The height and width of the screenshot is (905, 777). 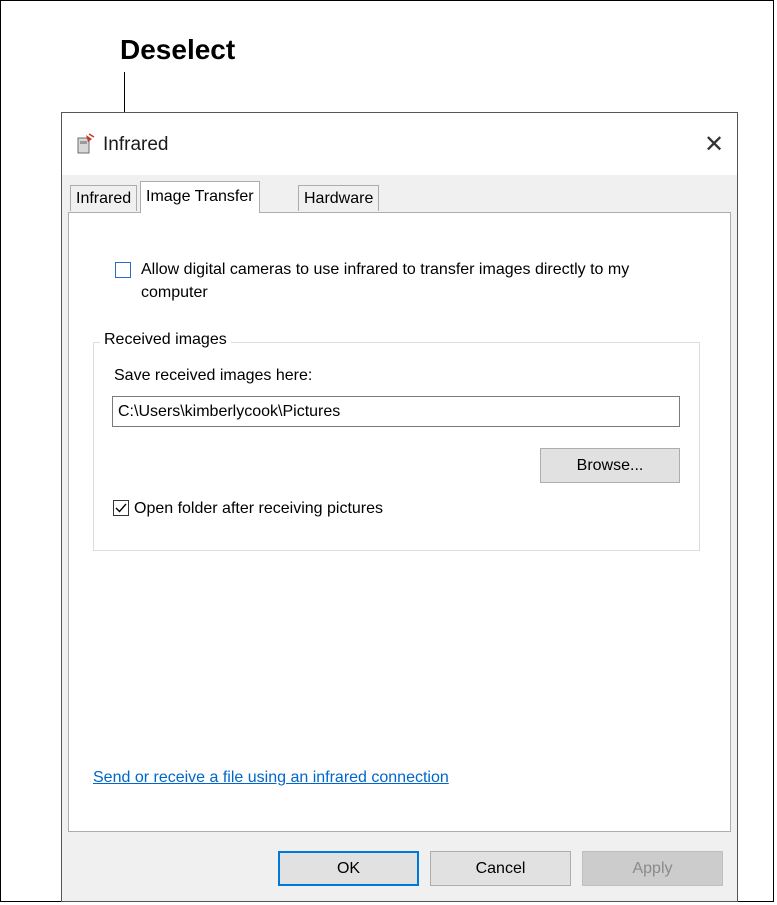 I want to click on checkmark-icon, so click(x=121, y=508).